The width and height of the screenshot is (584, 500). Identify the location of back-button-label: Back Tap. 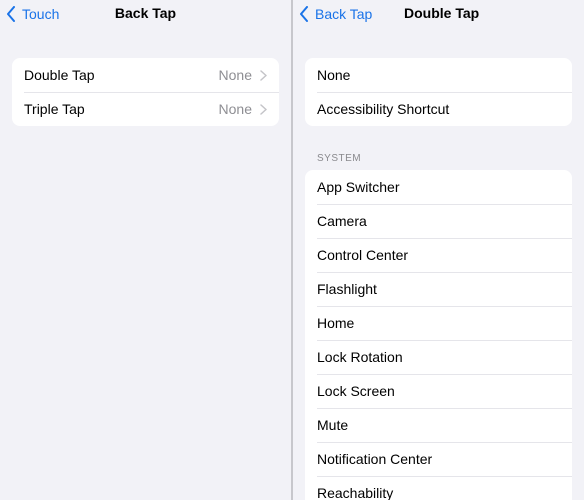
(344, 14).